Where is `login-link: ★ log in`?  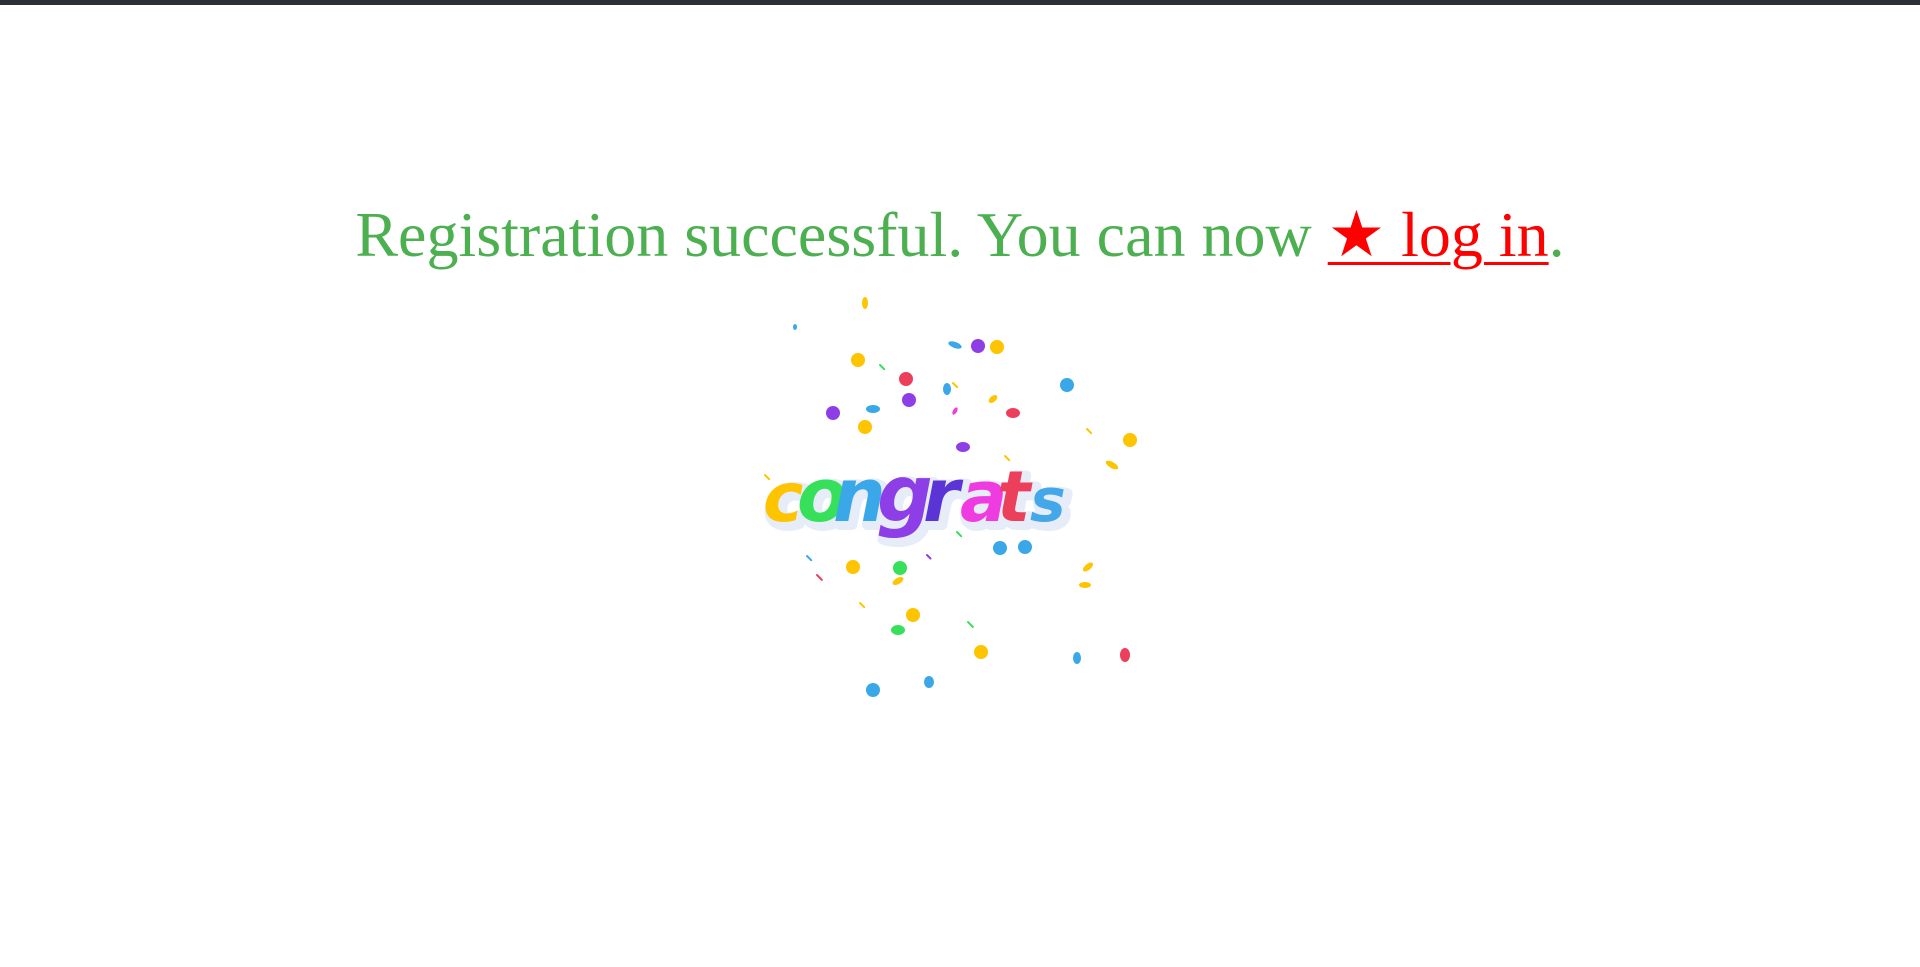
login-link: ★ log in is located at coordinates (1438, 234).